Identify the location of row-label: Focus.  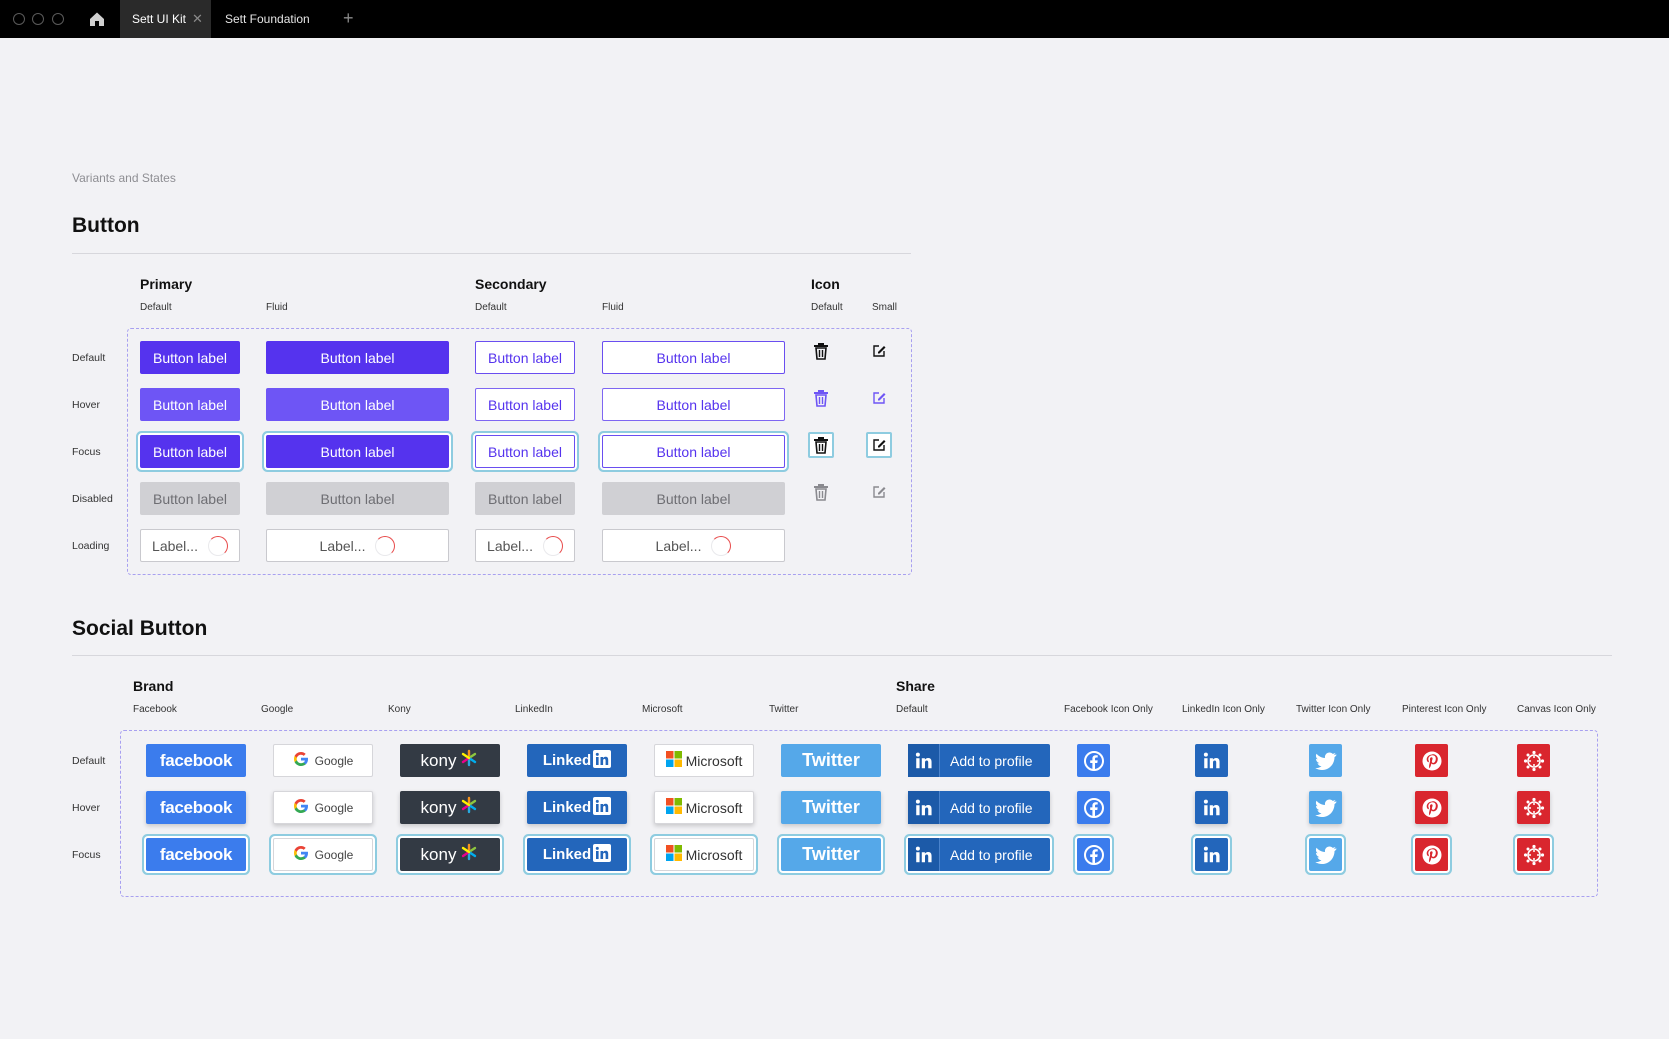
(86, 855).